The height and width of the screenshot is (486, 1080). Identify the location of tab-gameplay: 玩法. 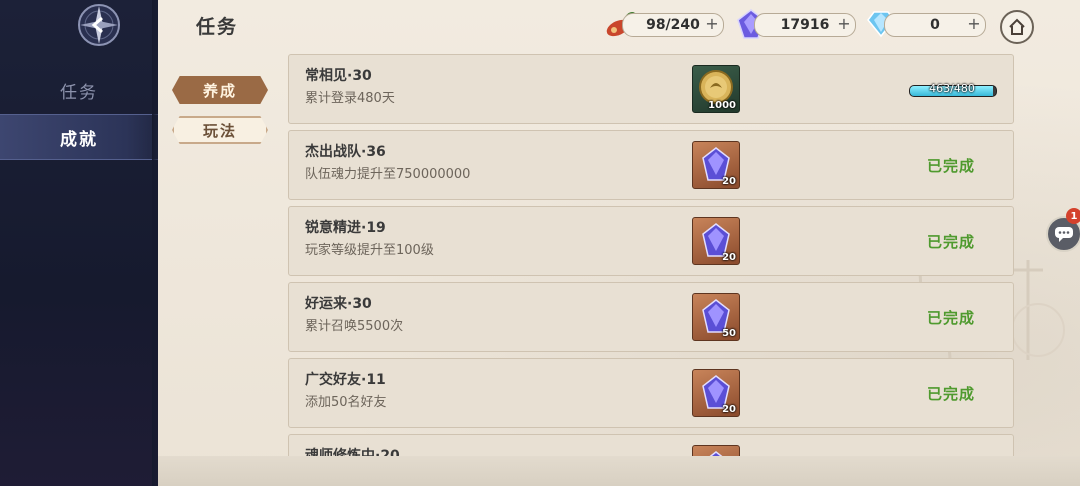
(220, 130).